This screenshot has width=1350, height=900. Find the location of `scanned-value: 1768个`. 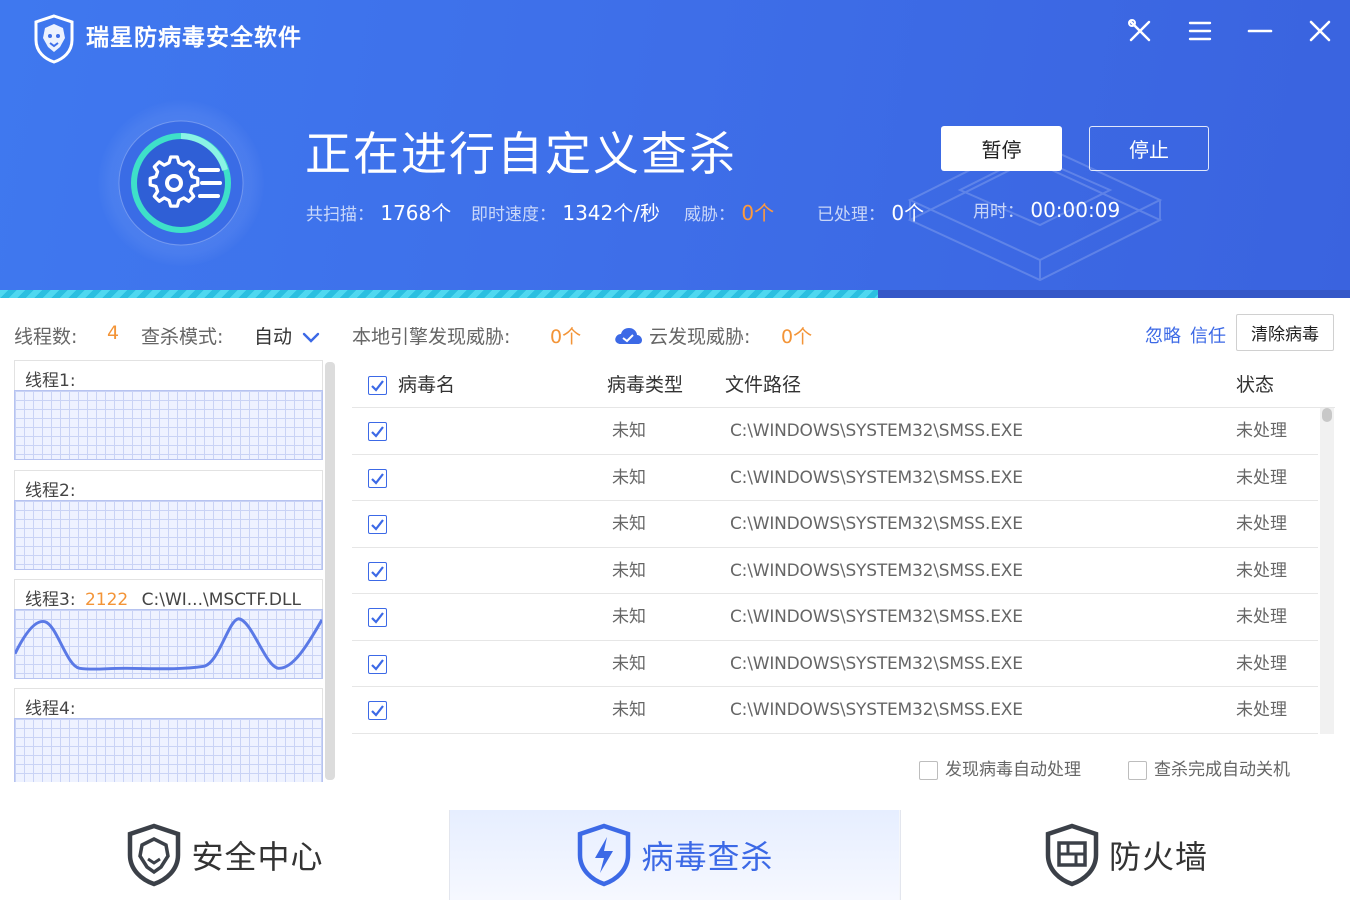

scanned-value: 1768个 is located at coordinates (416, 213).